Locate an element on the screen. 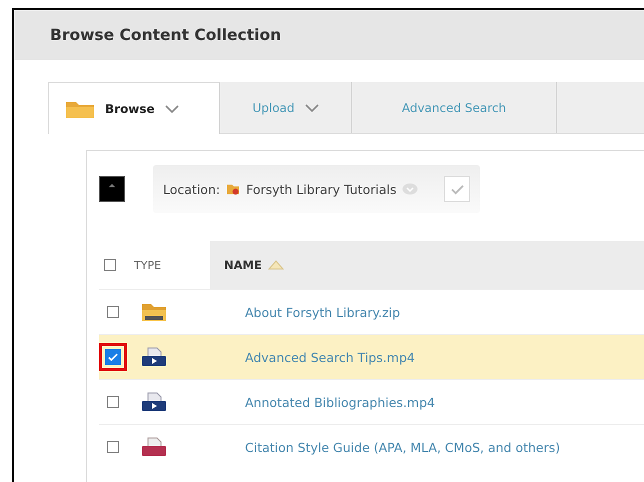 The height and width of the screenshot is (482, 644). location-label: Location: is located at coordinates (191, 189).